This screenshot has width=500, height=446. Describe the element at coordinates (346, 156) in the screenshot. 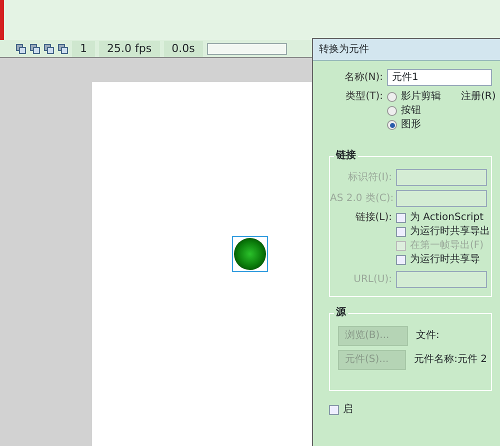

I see `group-legend: 链接` at that location.